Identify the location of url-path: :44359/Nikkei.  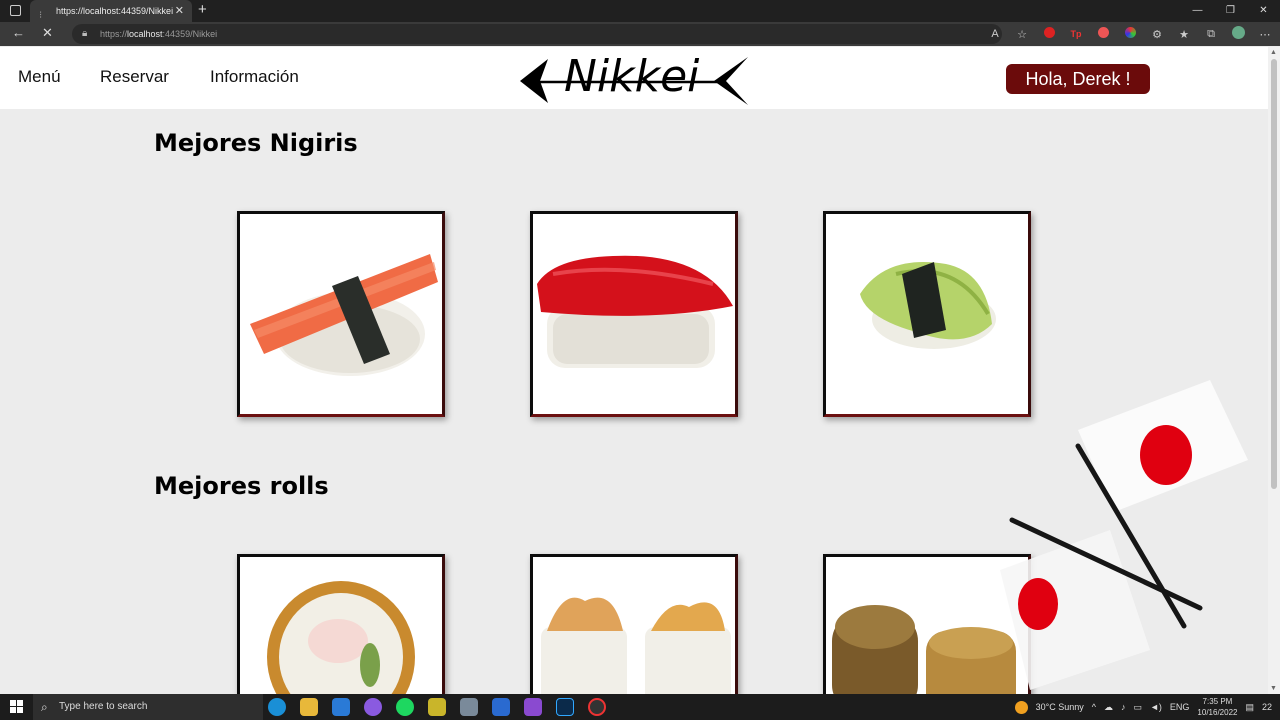
(190, 34).